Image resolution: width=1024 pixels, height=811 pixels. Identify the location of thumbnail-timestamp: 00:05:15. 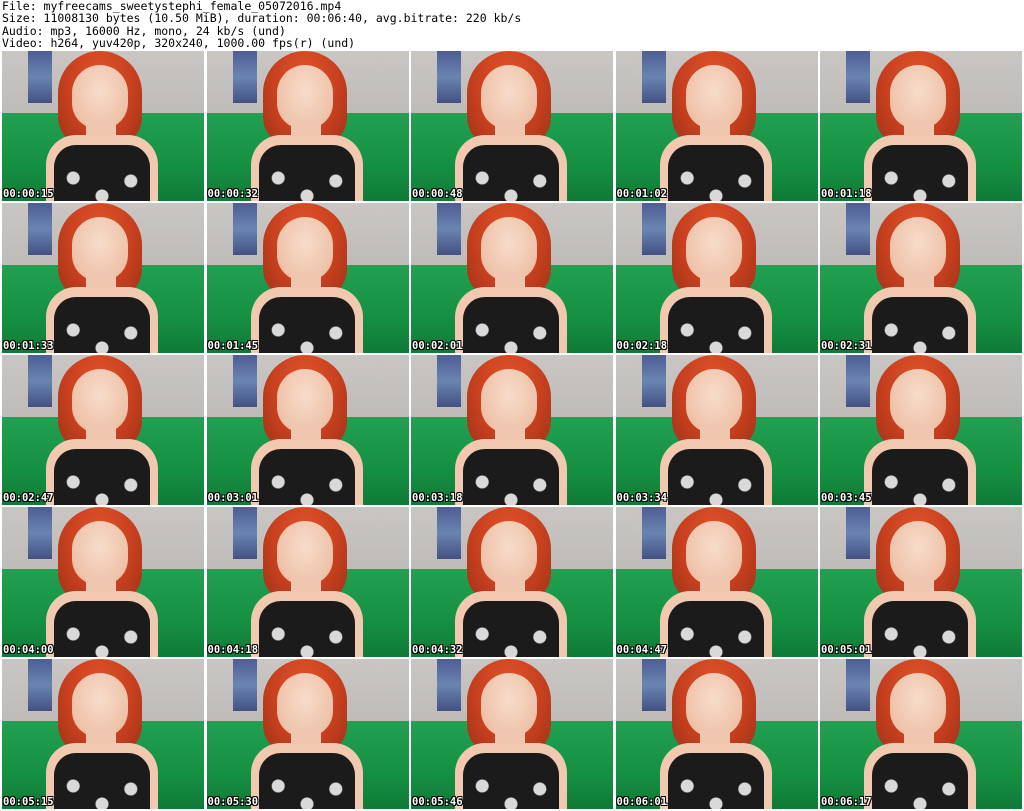
(28, 802).